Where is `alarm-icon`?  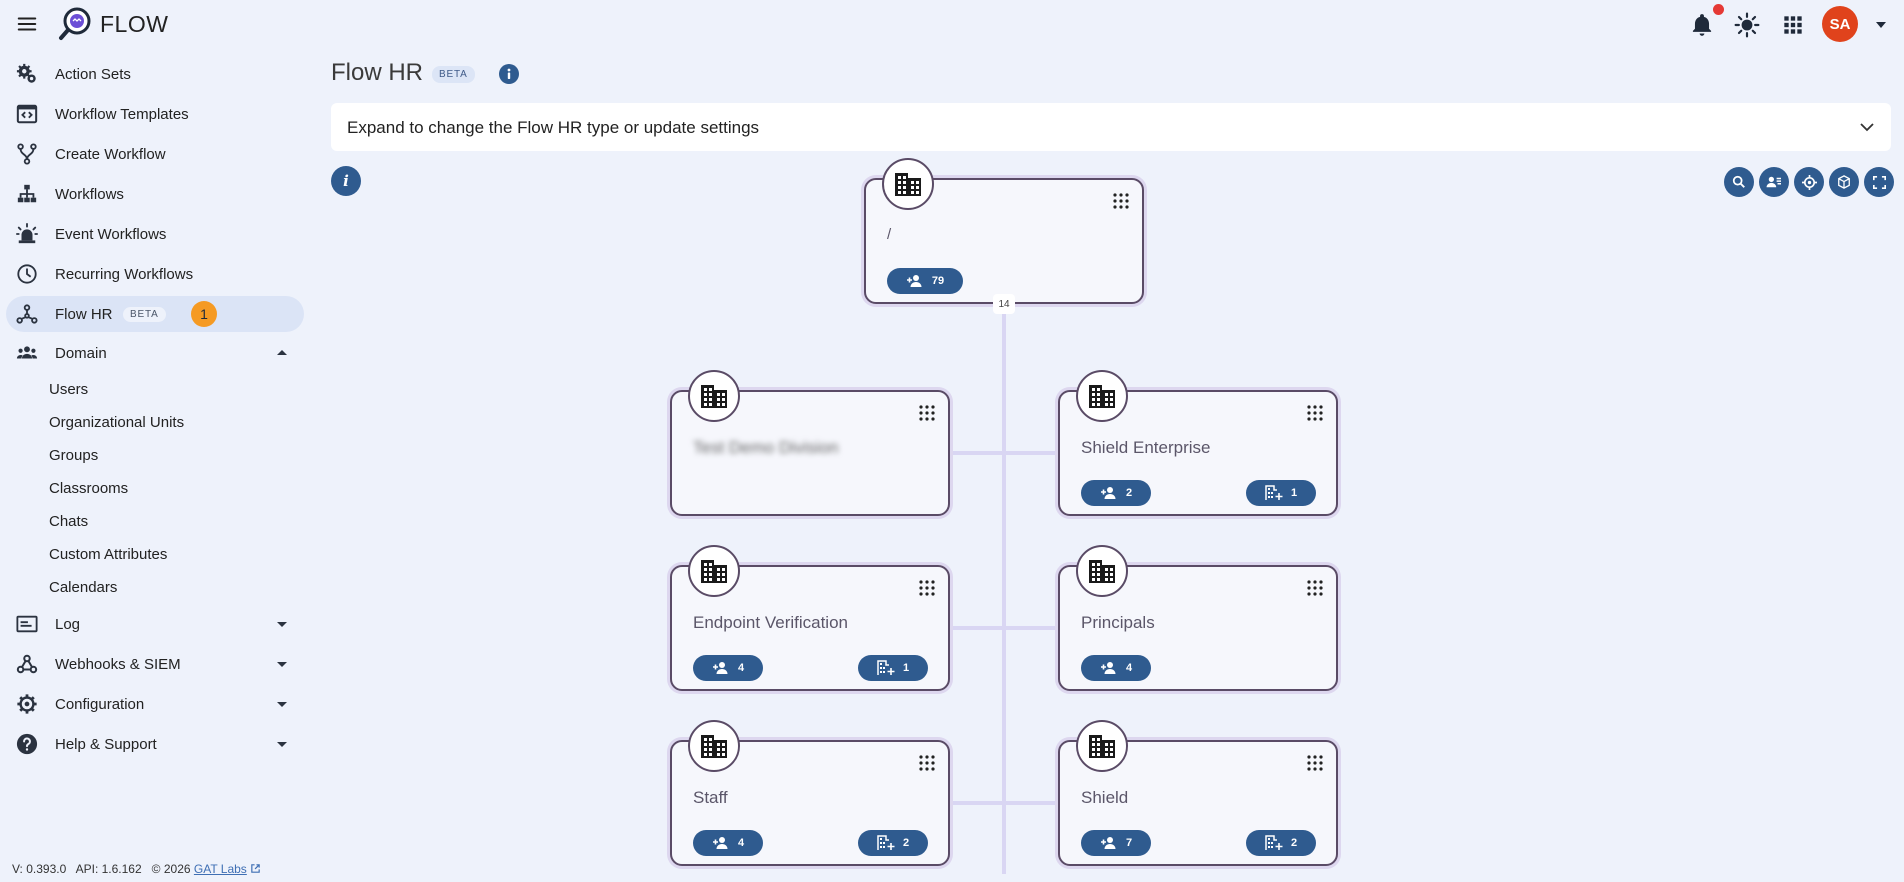 alarm-icon is located at coordinates (27, 234).